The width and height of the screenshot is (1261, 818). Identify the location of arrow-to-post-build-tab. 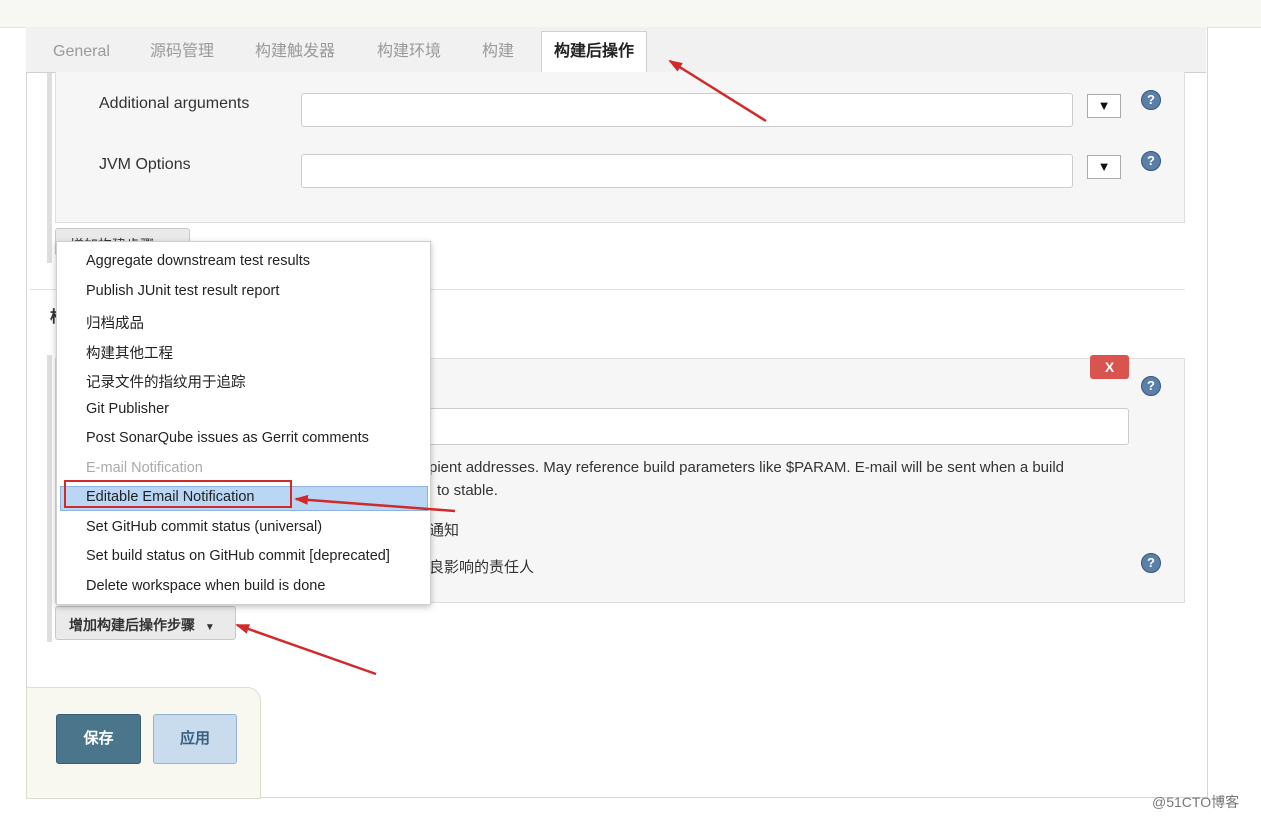
(717, 91).